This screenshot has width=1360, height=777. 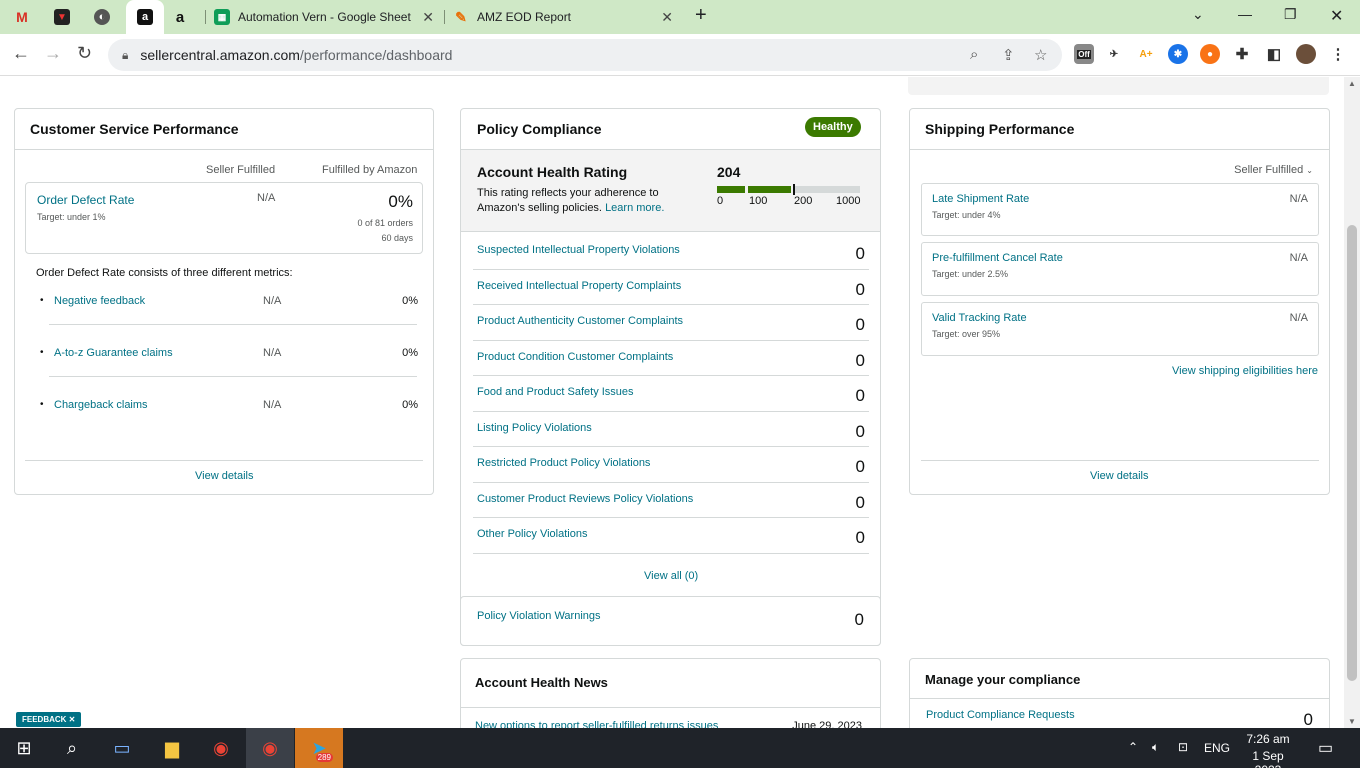 What do you see at coordinates (1217, 748) in the screenshot?
I see `language-indicator: ENG` at bounding box center [1217, 748].